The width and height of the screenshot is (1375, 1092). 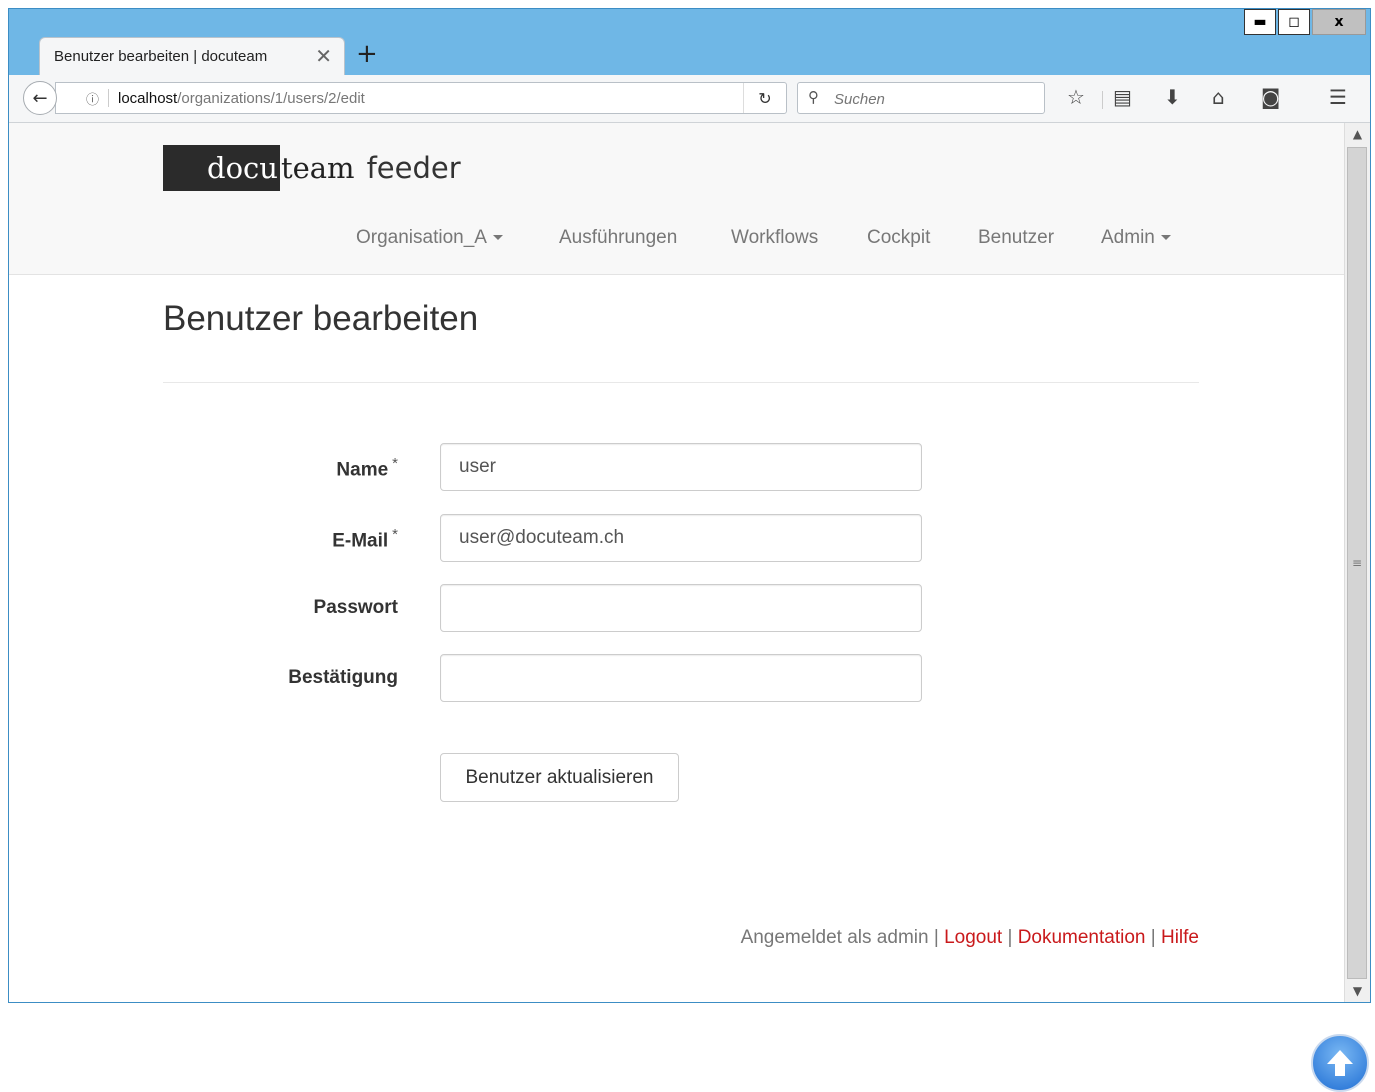 What do you see at coordinates (323, 56) in the screenshot?
I see `close-tab-icon: ✕` at bounding box center [323, 56].